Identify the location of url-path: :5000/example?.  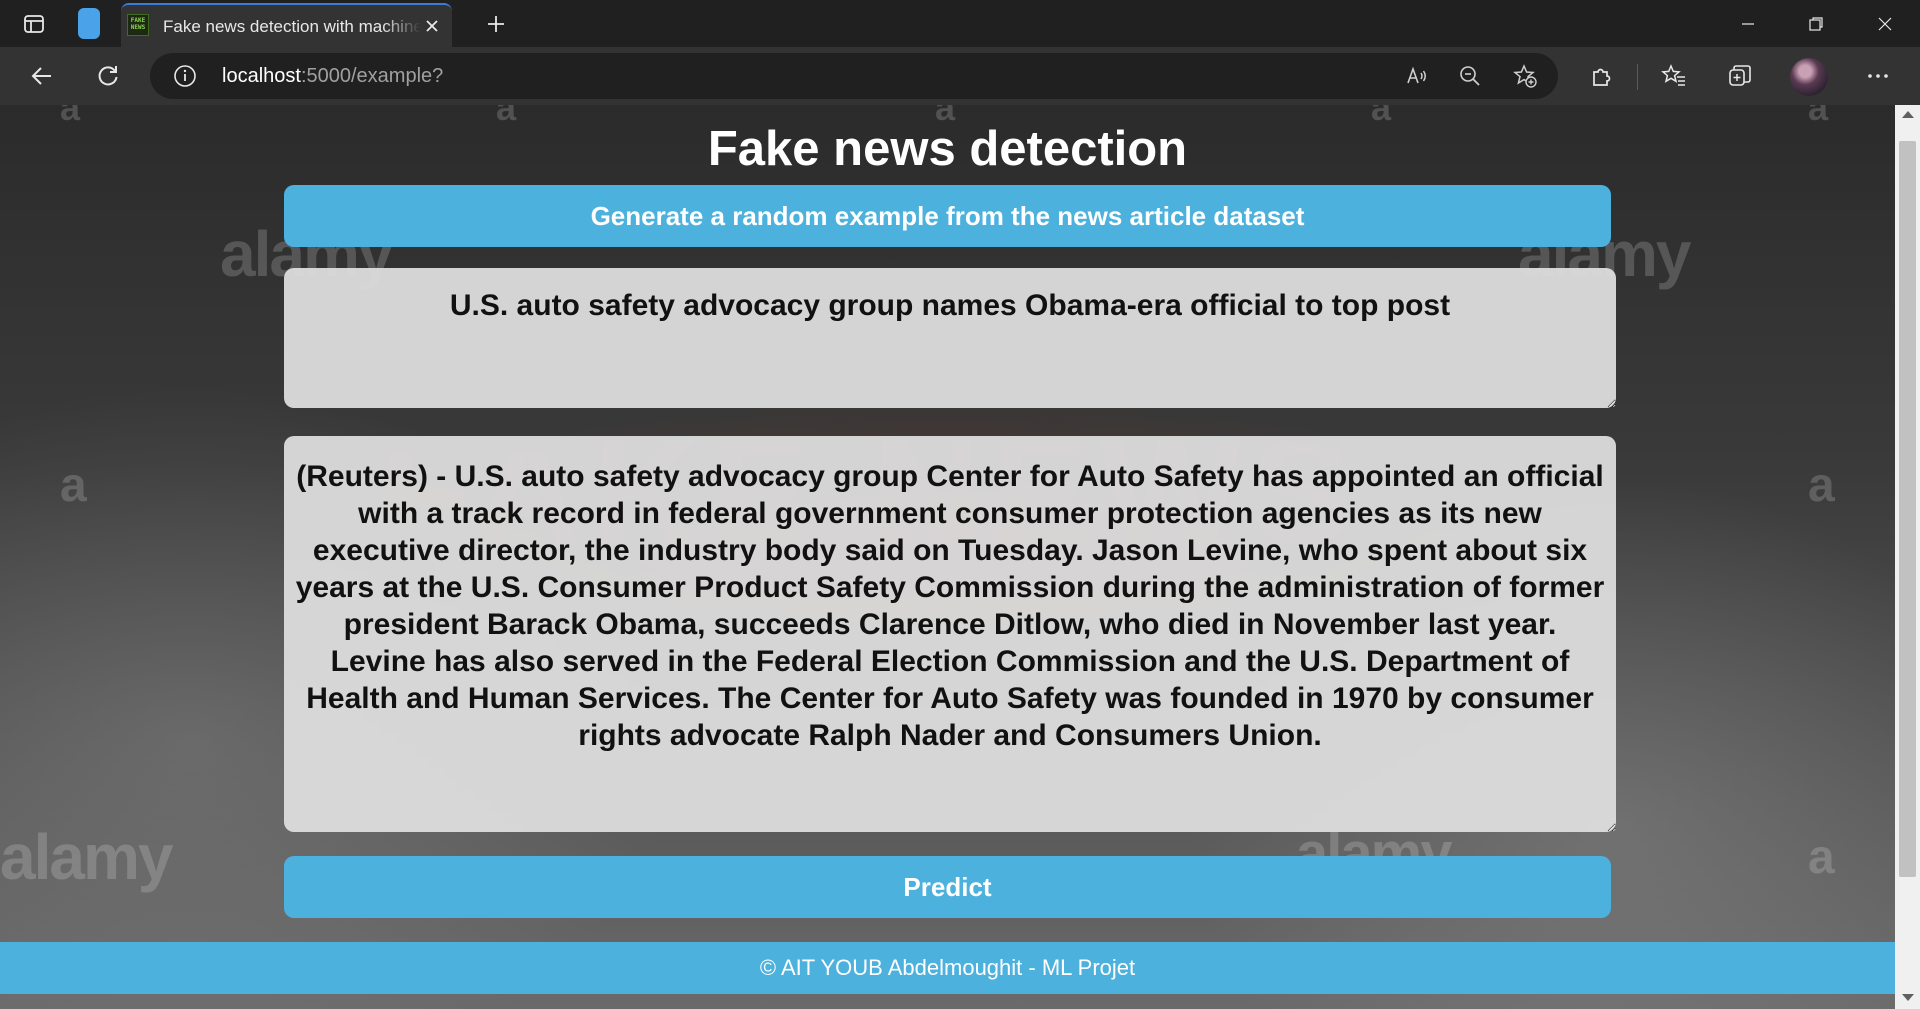
(372, 76).